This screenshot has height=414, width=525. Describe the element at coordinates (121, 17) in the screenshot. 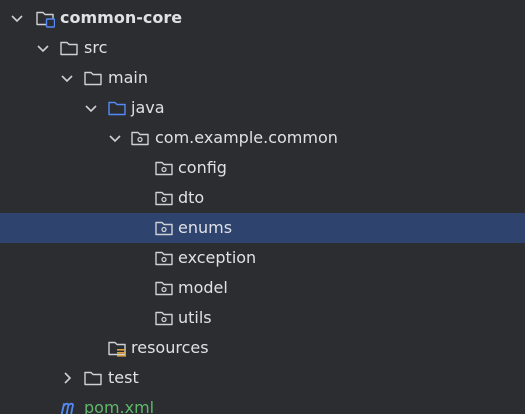

I see `tree-label: common-core` at that location.